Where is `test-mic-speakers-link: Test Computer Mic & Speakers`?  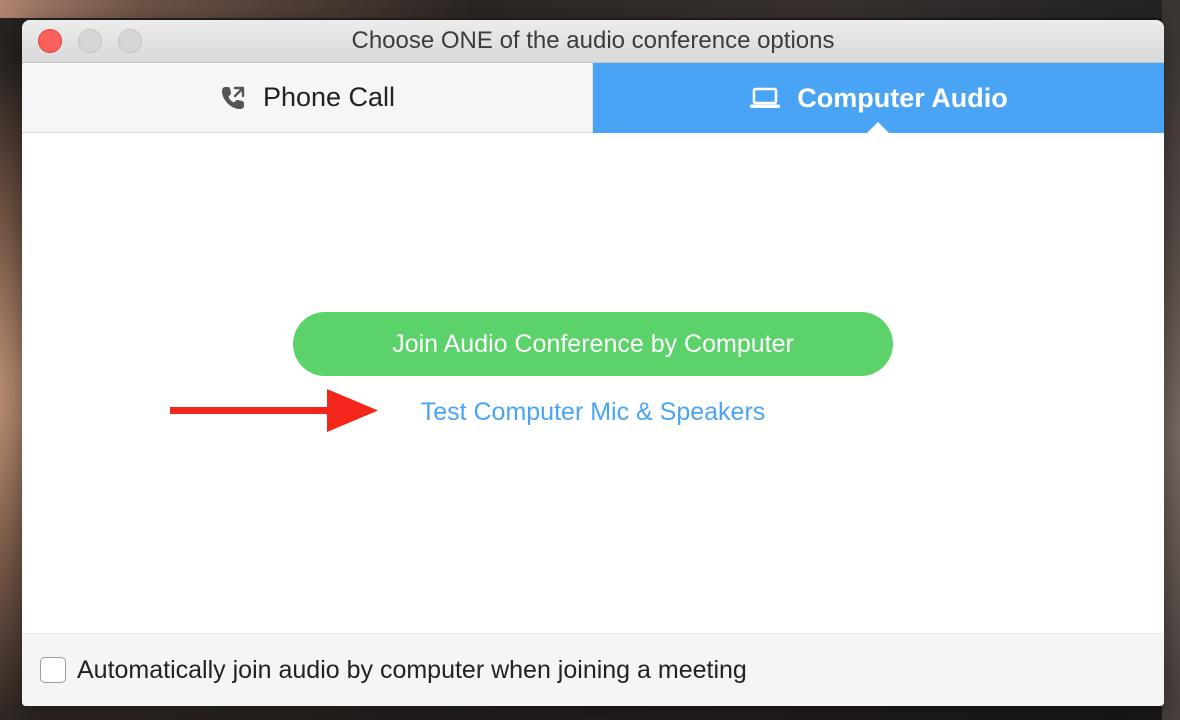
test-mic-speakers-link: Test Computer Mic & Speakers is located at coordinates (593, 412).